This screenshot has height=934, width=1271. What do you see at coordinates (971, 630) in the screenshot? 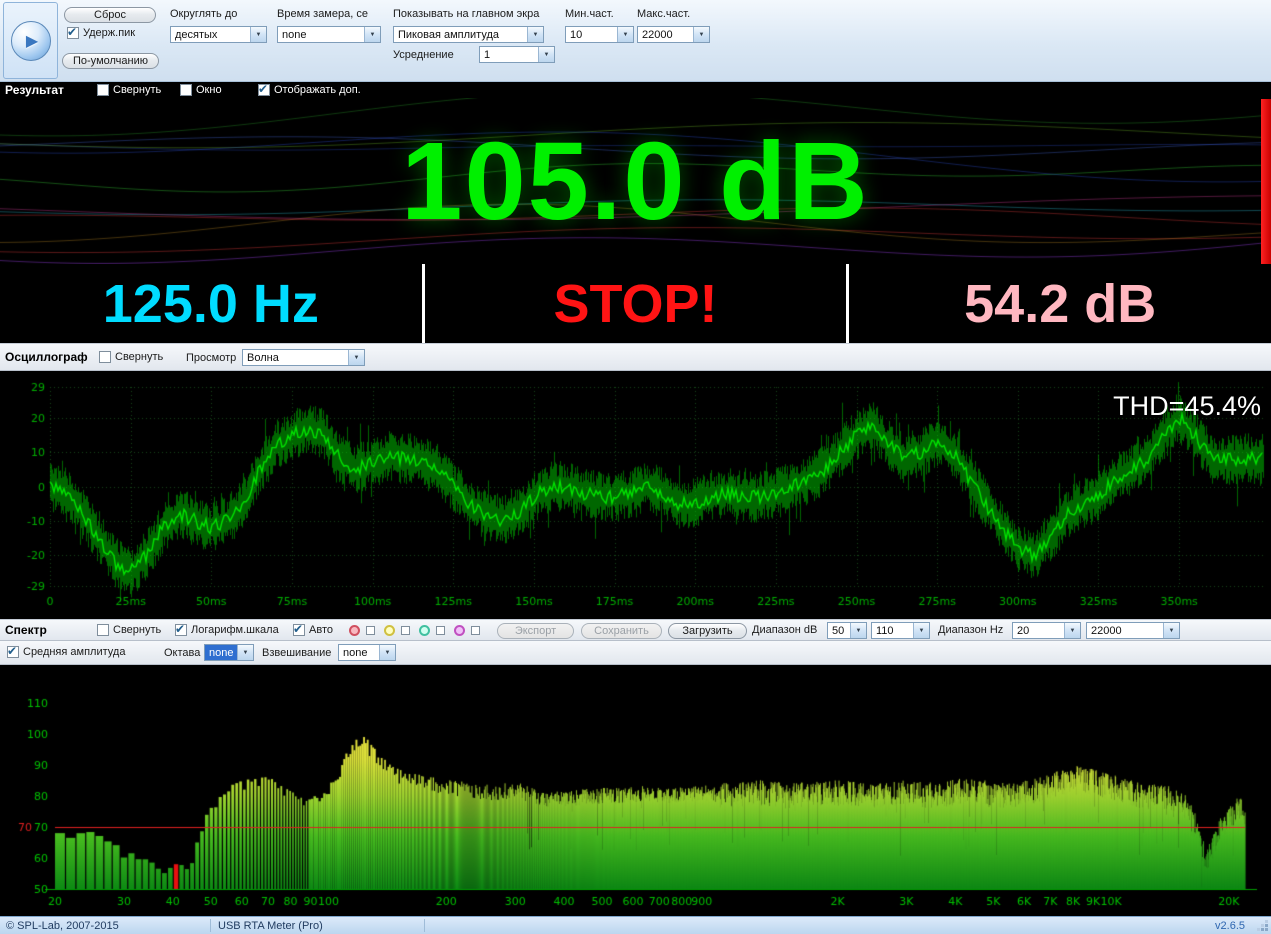
I see `range-hz-label: Диапазон Hz` at bounding box center [971, 630].